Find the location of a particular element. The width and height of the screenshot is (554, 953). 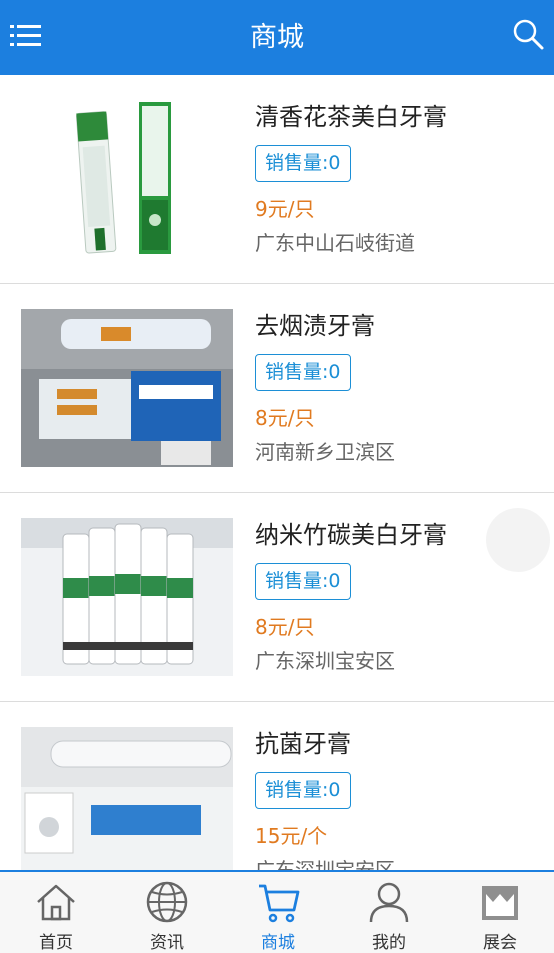

tab-news: 资讯 is located at coordinates (167, 912).